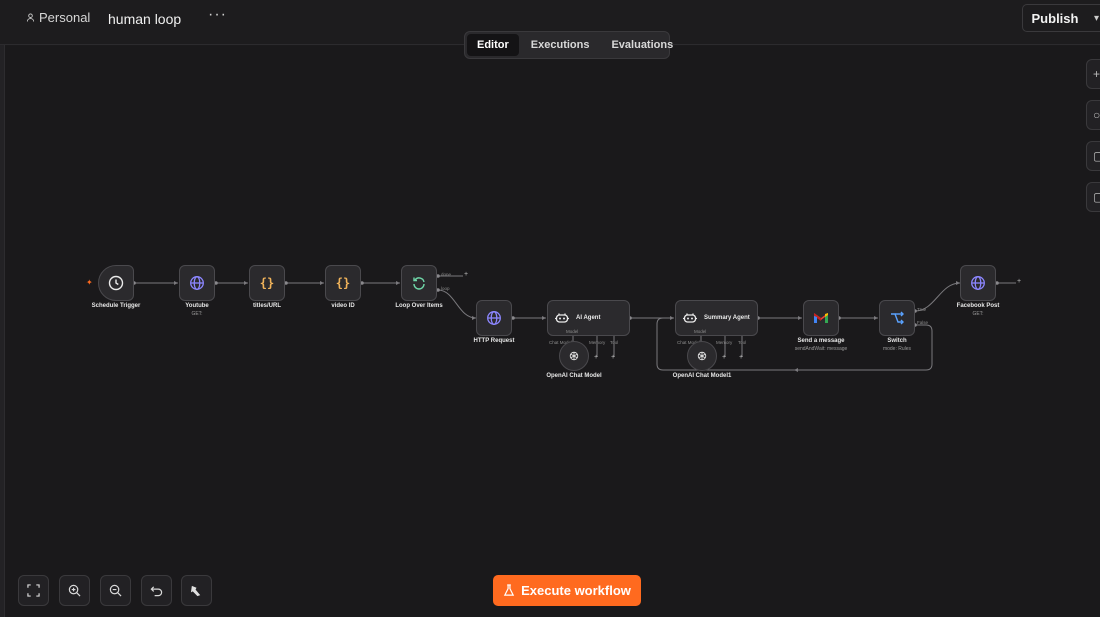 The image size is (1100, 617). What do you see at coordinates (494, 341) in the screenshot?
I see `node-title: HTTP Request` at bounding box center [494, 341].